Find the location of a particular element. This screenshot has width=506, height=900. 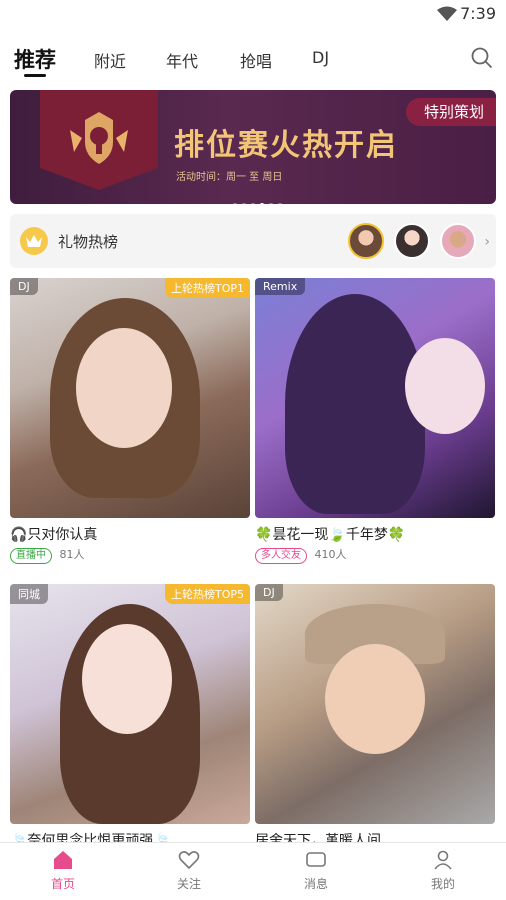

tab-dj: DJ is located at coordinates (320, 57).